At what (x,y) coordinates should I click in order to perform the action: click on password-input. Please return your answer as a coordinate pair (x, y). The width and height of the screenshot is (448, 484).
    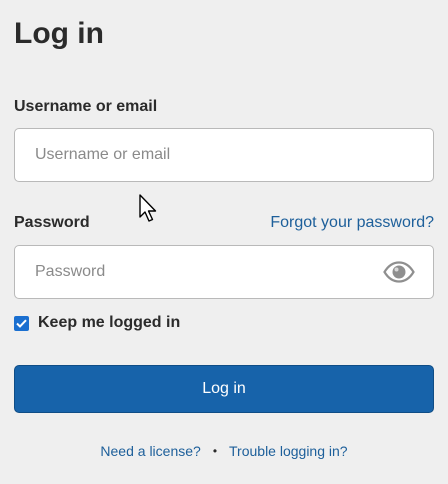
    Looking at the image, I should click on (224, 272).